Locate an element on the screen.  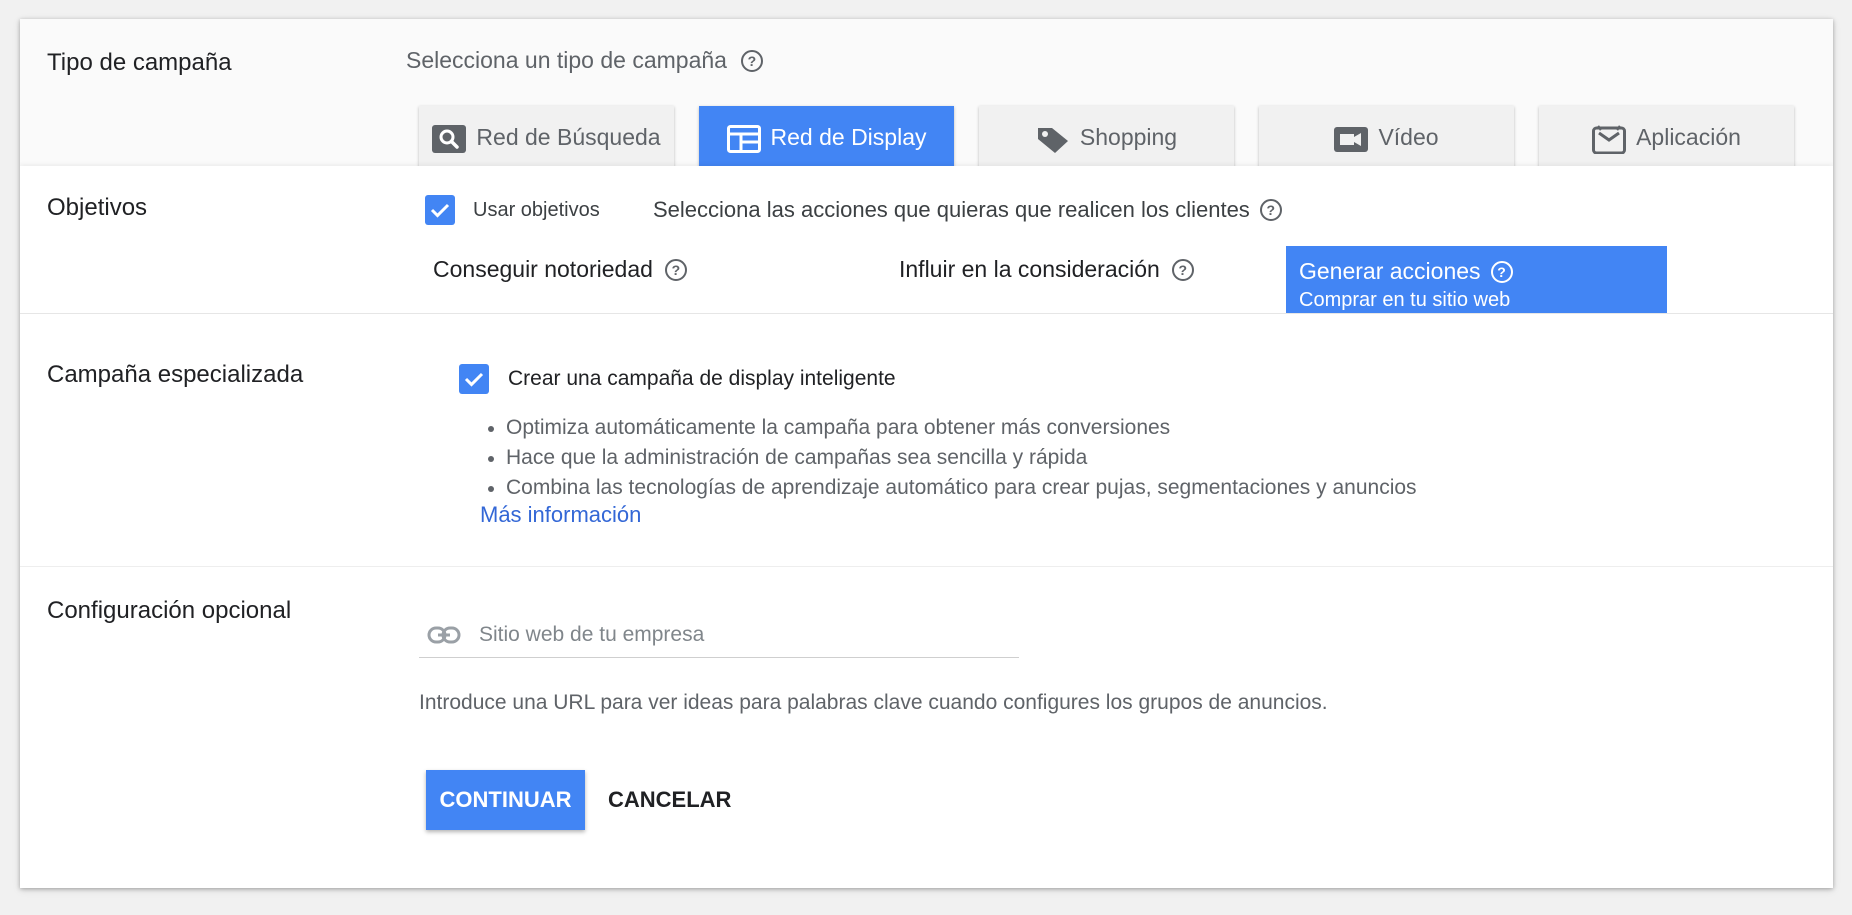
video-icon is located at coordinates (1351, 139).